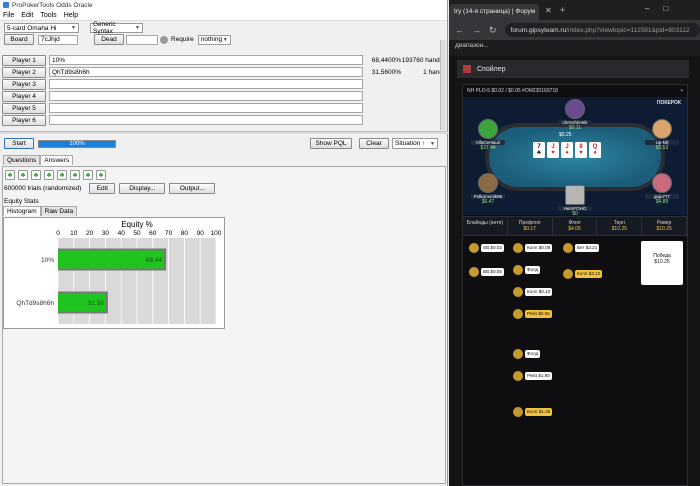 The image size is (700, 486). What do you see at coordinates (24, 120) in the screenshot?
I see `player-6-button: Player 6` at bounding box center [24, 120].